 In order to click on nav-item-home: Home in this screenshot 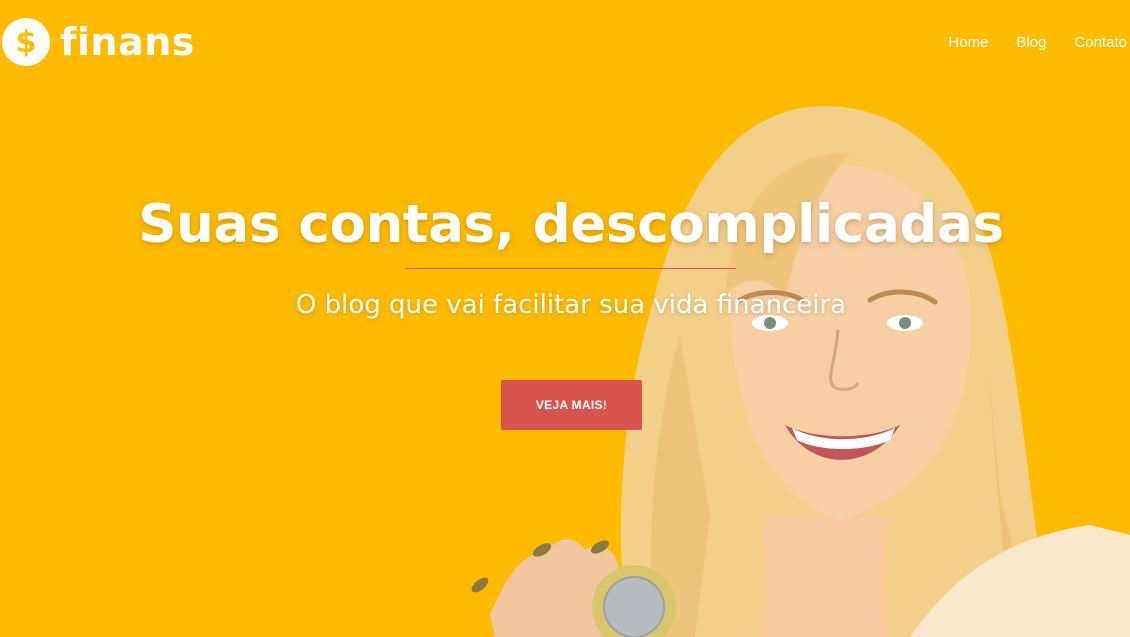, I will do `click(968, 43)`.